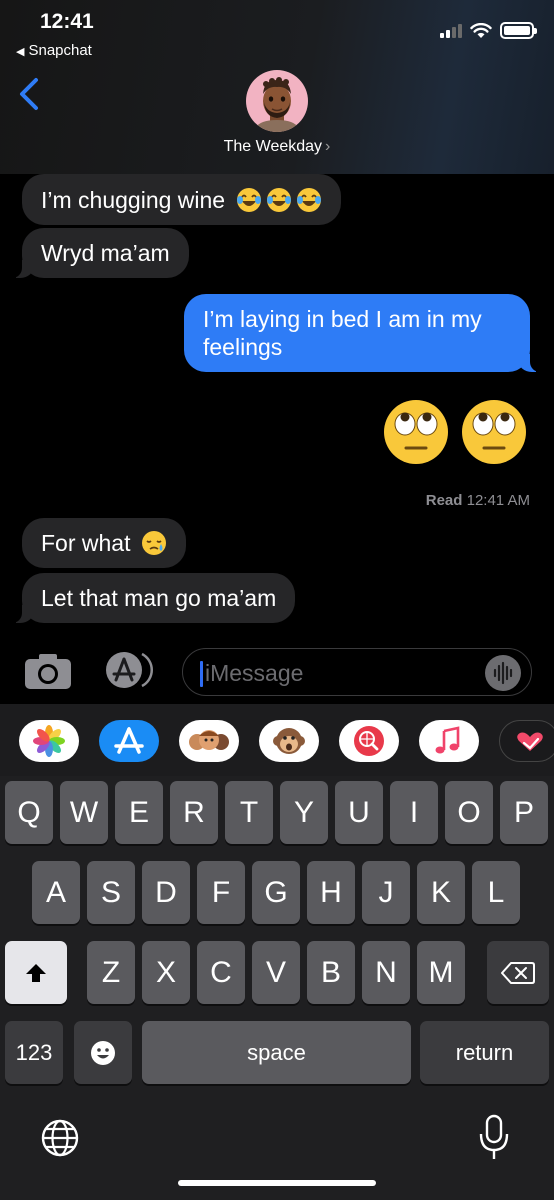  Describe the element at coordinates (166, 972) in the screenshot. I see `key-x: X` at that location.